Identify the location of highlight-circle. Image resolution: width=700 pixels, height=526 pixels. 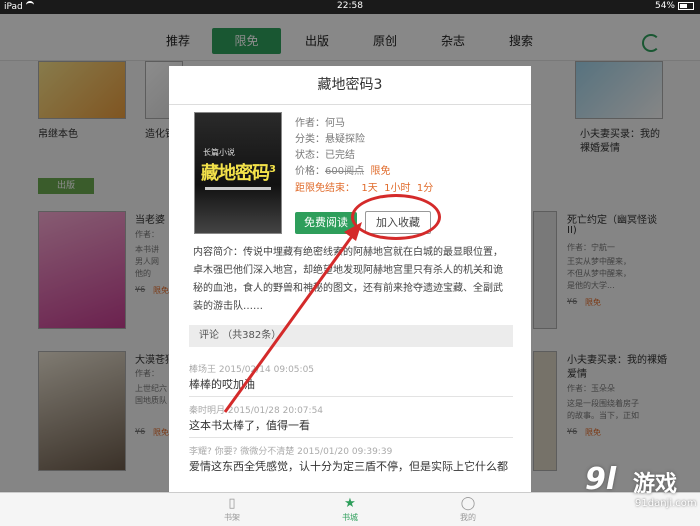
(396, 217).